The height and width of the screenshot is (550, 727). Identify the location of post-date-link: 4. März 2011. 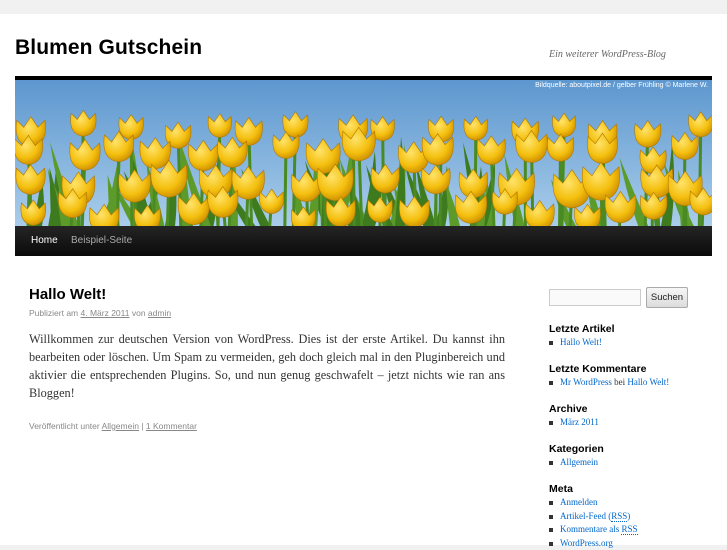
(105, 313).